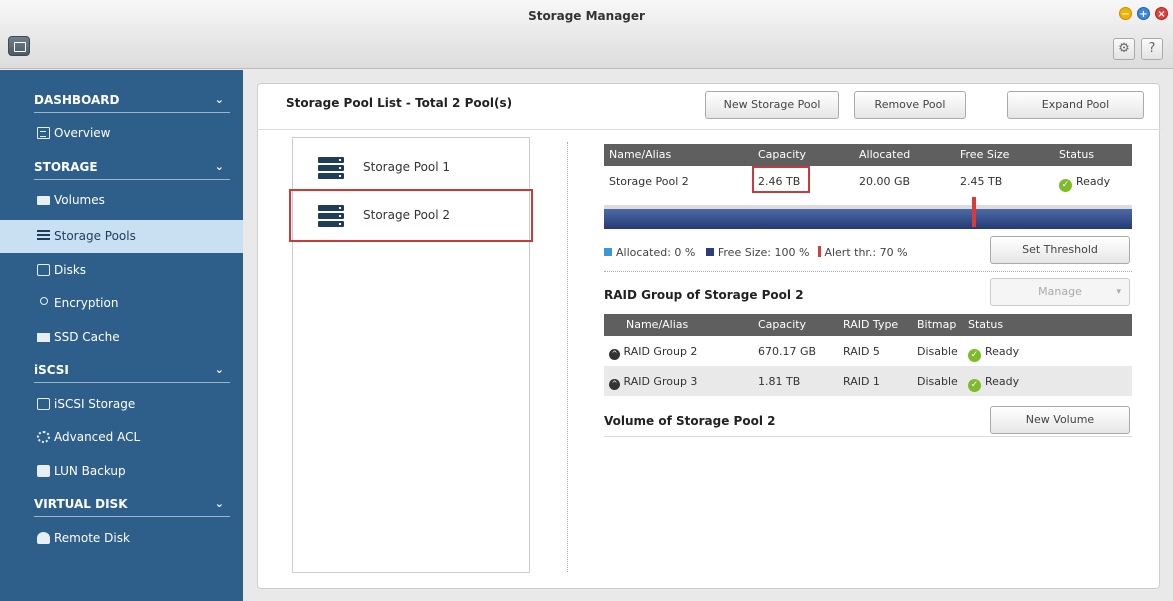 This screenshot has height=601, width=1173. What do you see at coordinates (1143, 13) in the screenshot?
I see `maximize-icon: +` at bounding box center [1143, 13].